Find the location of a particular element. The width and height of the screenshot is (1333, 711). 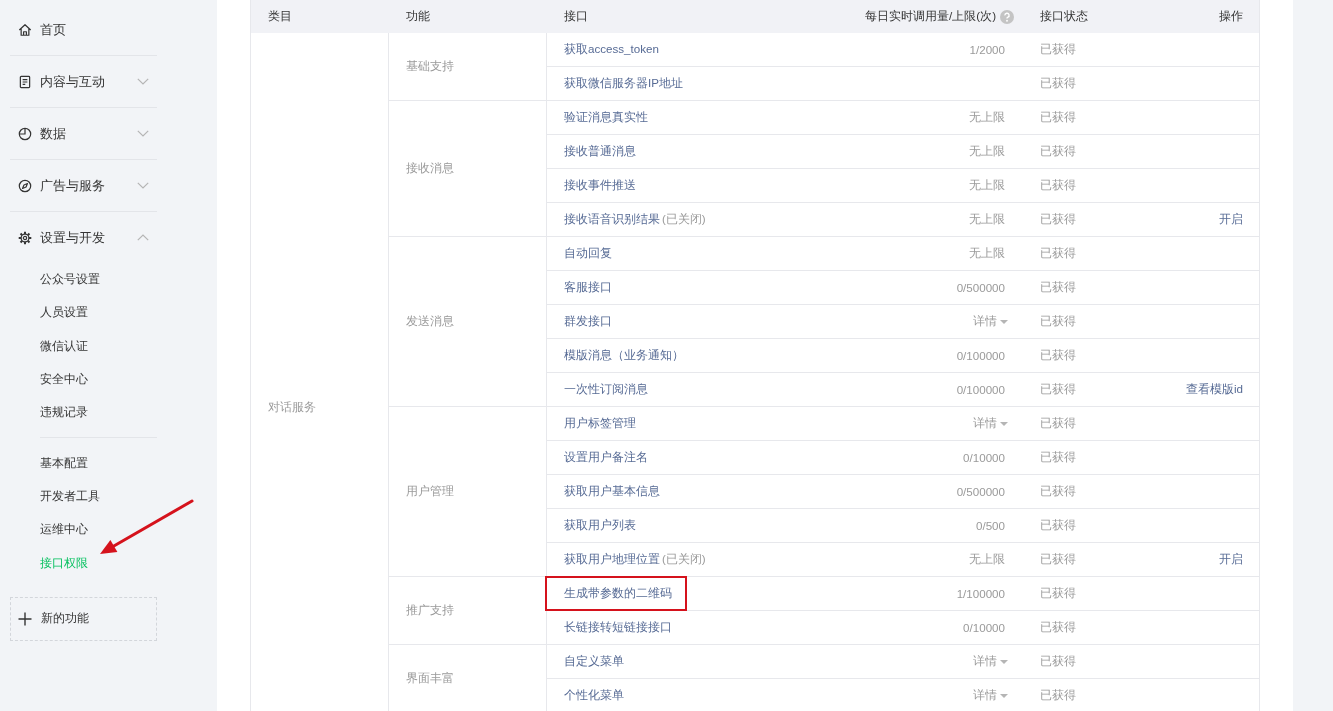

compass-icon is located at coordinates (25, 185).